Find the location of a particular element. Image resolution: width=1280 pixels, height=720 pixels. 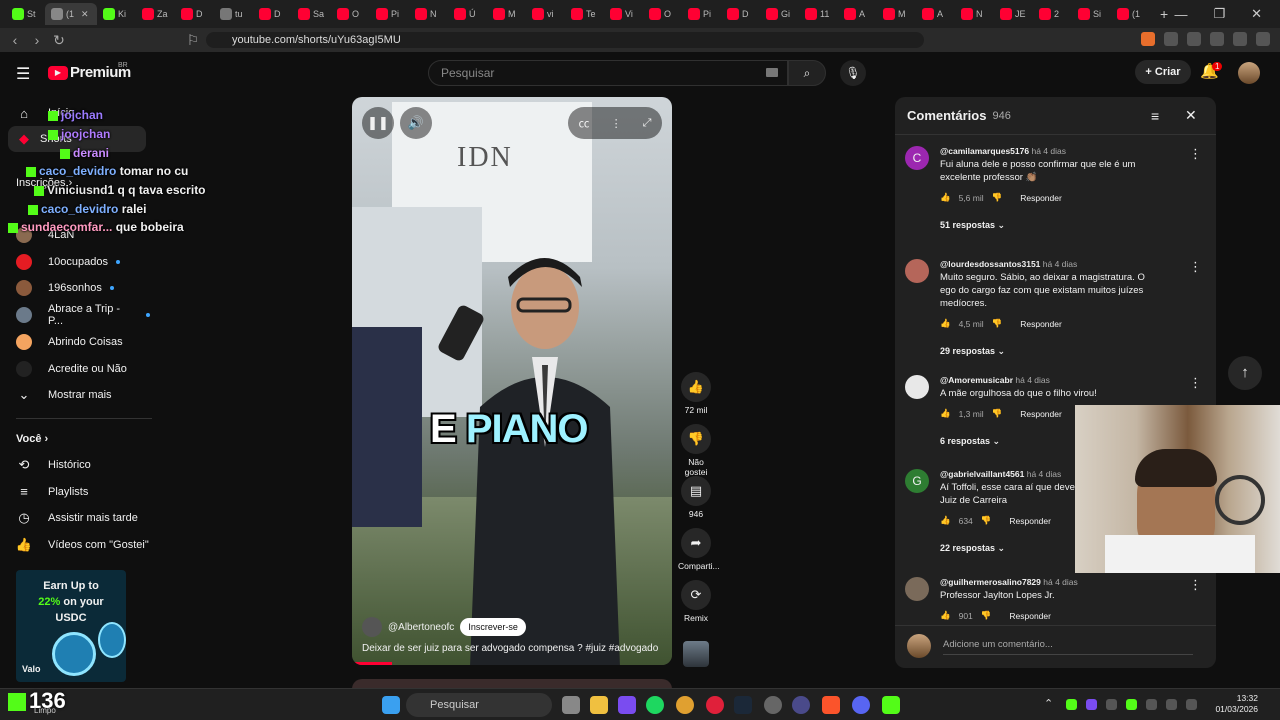

browser-tab: D is located at coordinates (740, 14).